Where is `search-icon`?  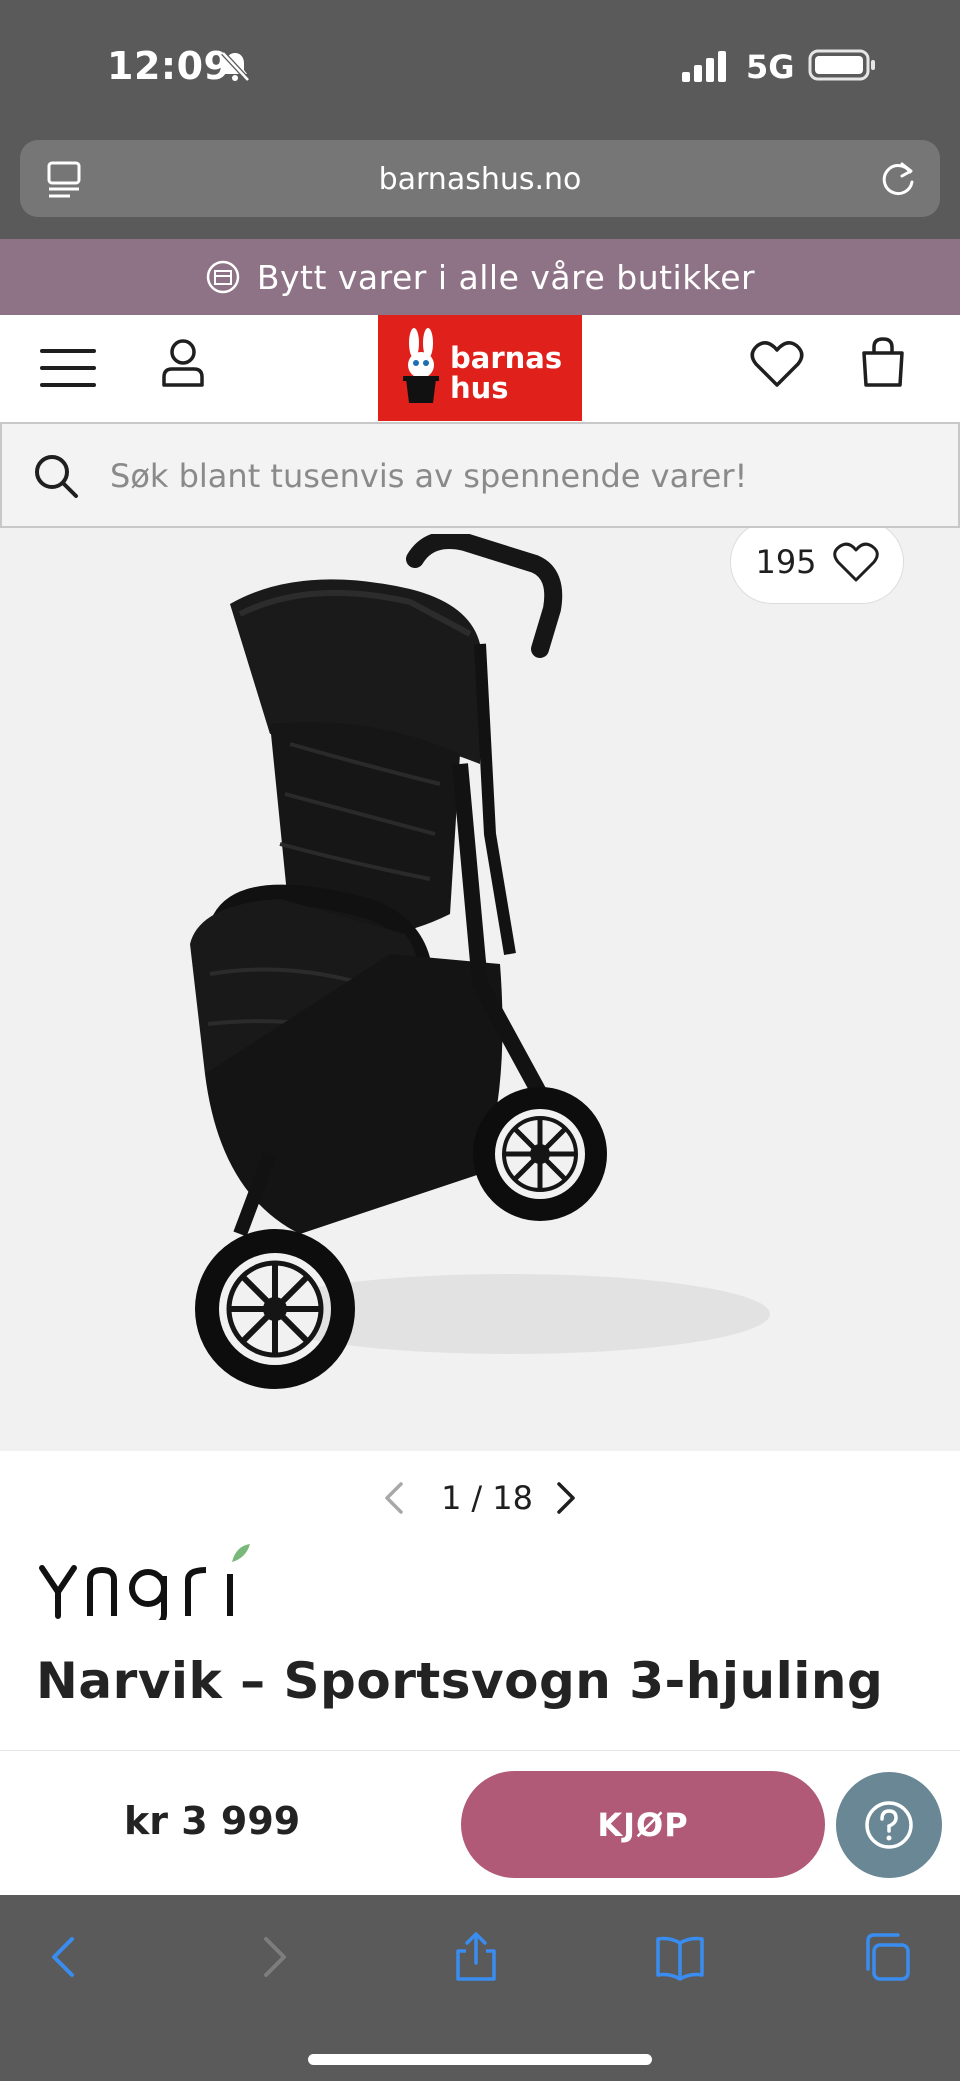 search-icon is located at coordinates (56, 476).